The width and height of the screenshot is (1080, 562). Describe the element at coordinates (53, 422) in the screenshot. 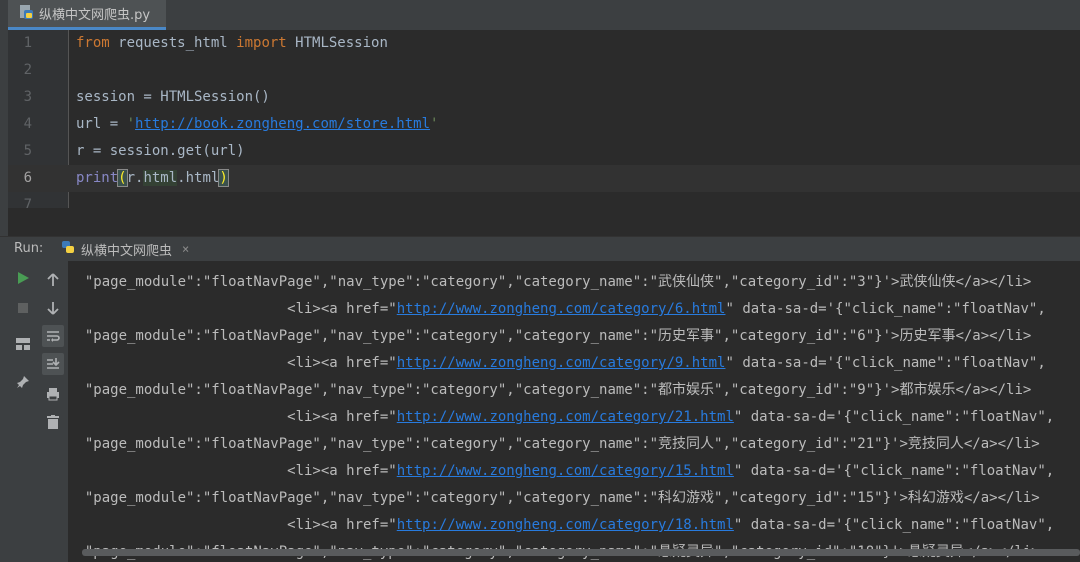

I see `trash-icon` at that location.